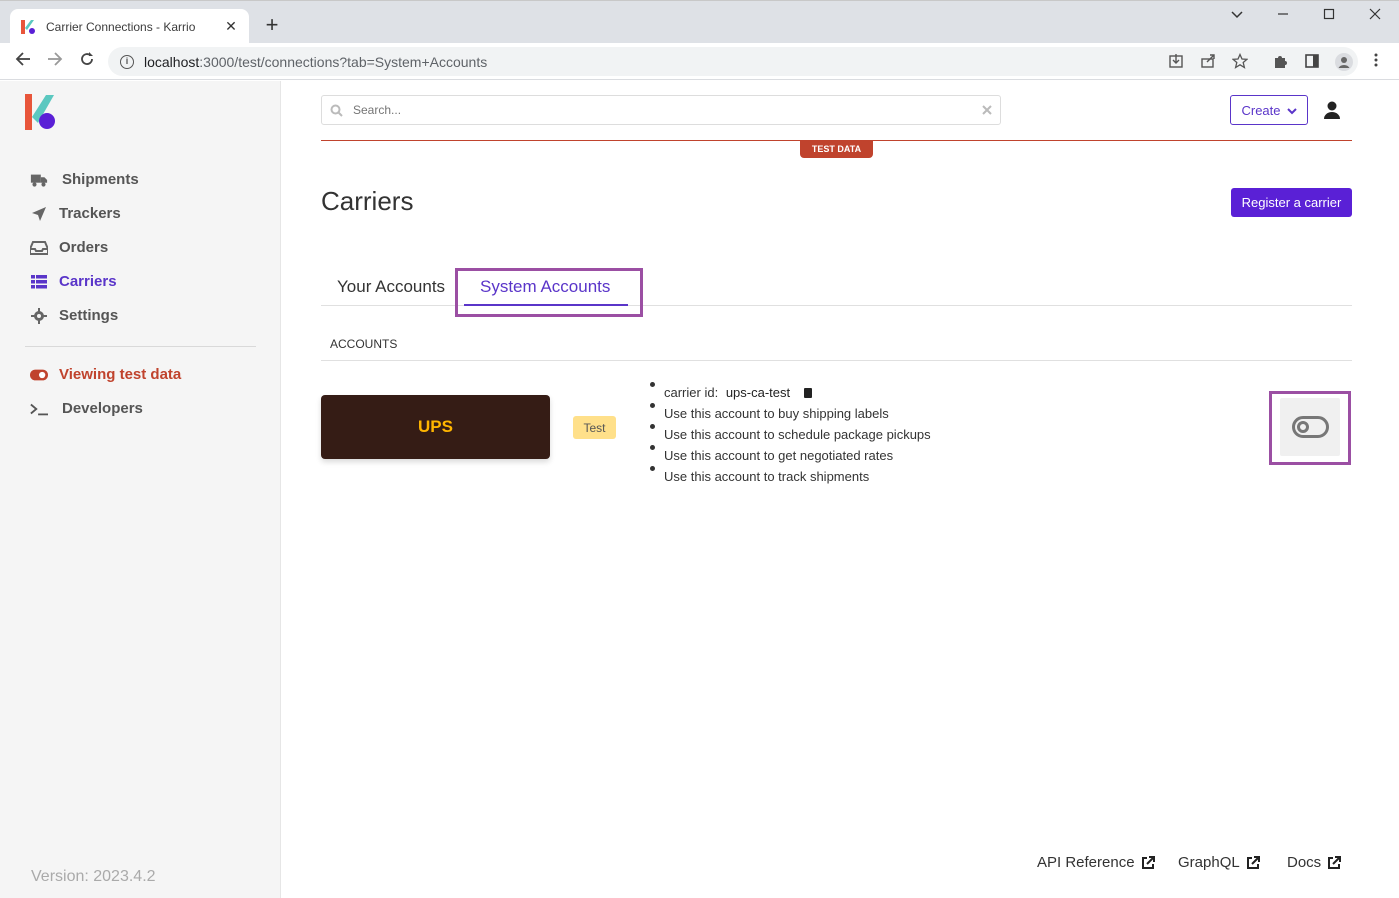 This screenshot has width=1399, height=898. What do you see at coordinates (779, 455) in the screenshot?
I see `capability-text: Use this account to get negotiated rates` at bounding box center [779, 455].